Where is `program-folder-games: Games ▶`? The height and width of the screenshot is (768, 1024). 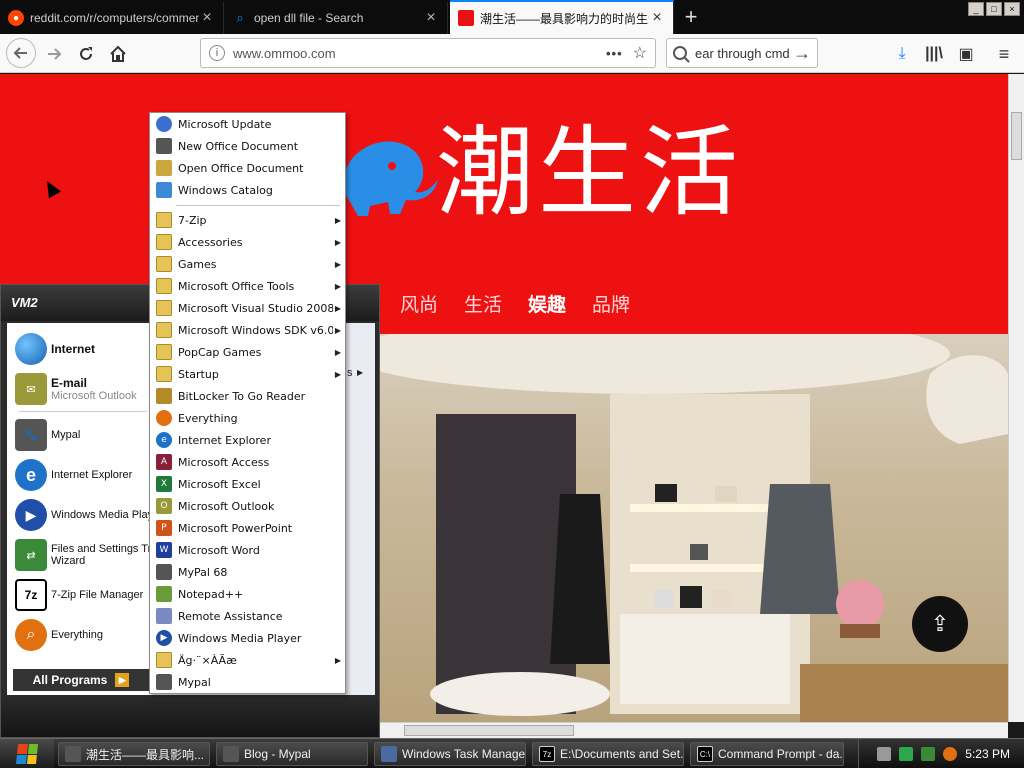
program-folder-games: Games ▶ is located at coordinates (247, 264).